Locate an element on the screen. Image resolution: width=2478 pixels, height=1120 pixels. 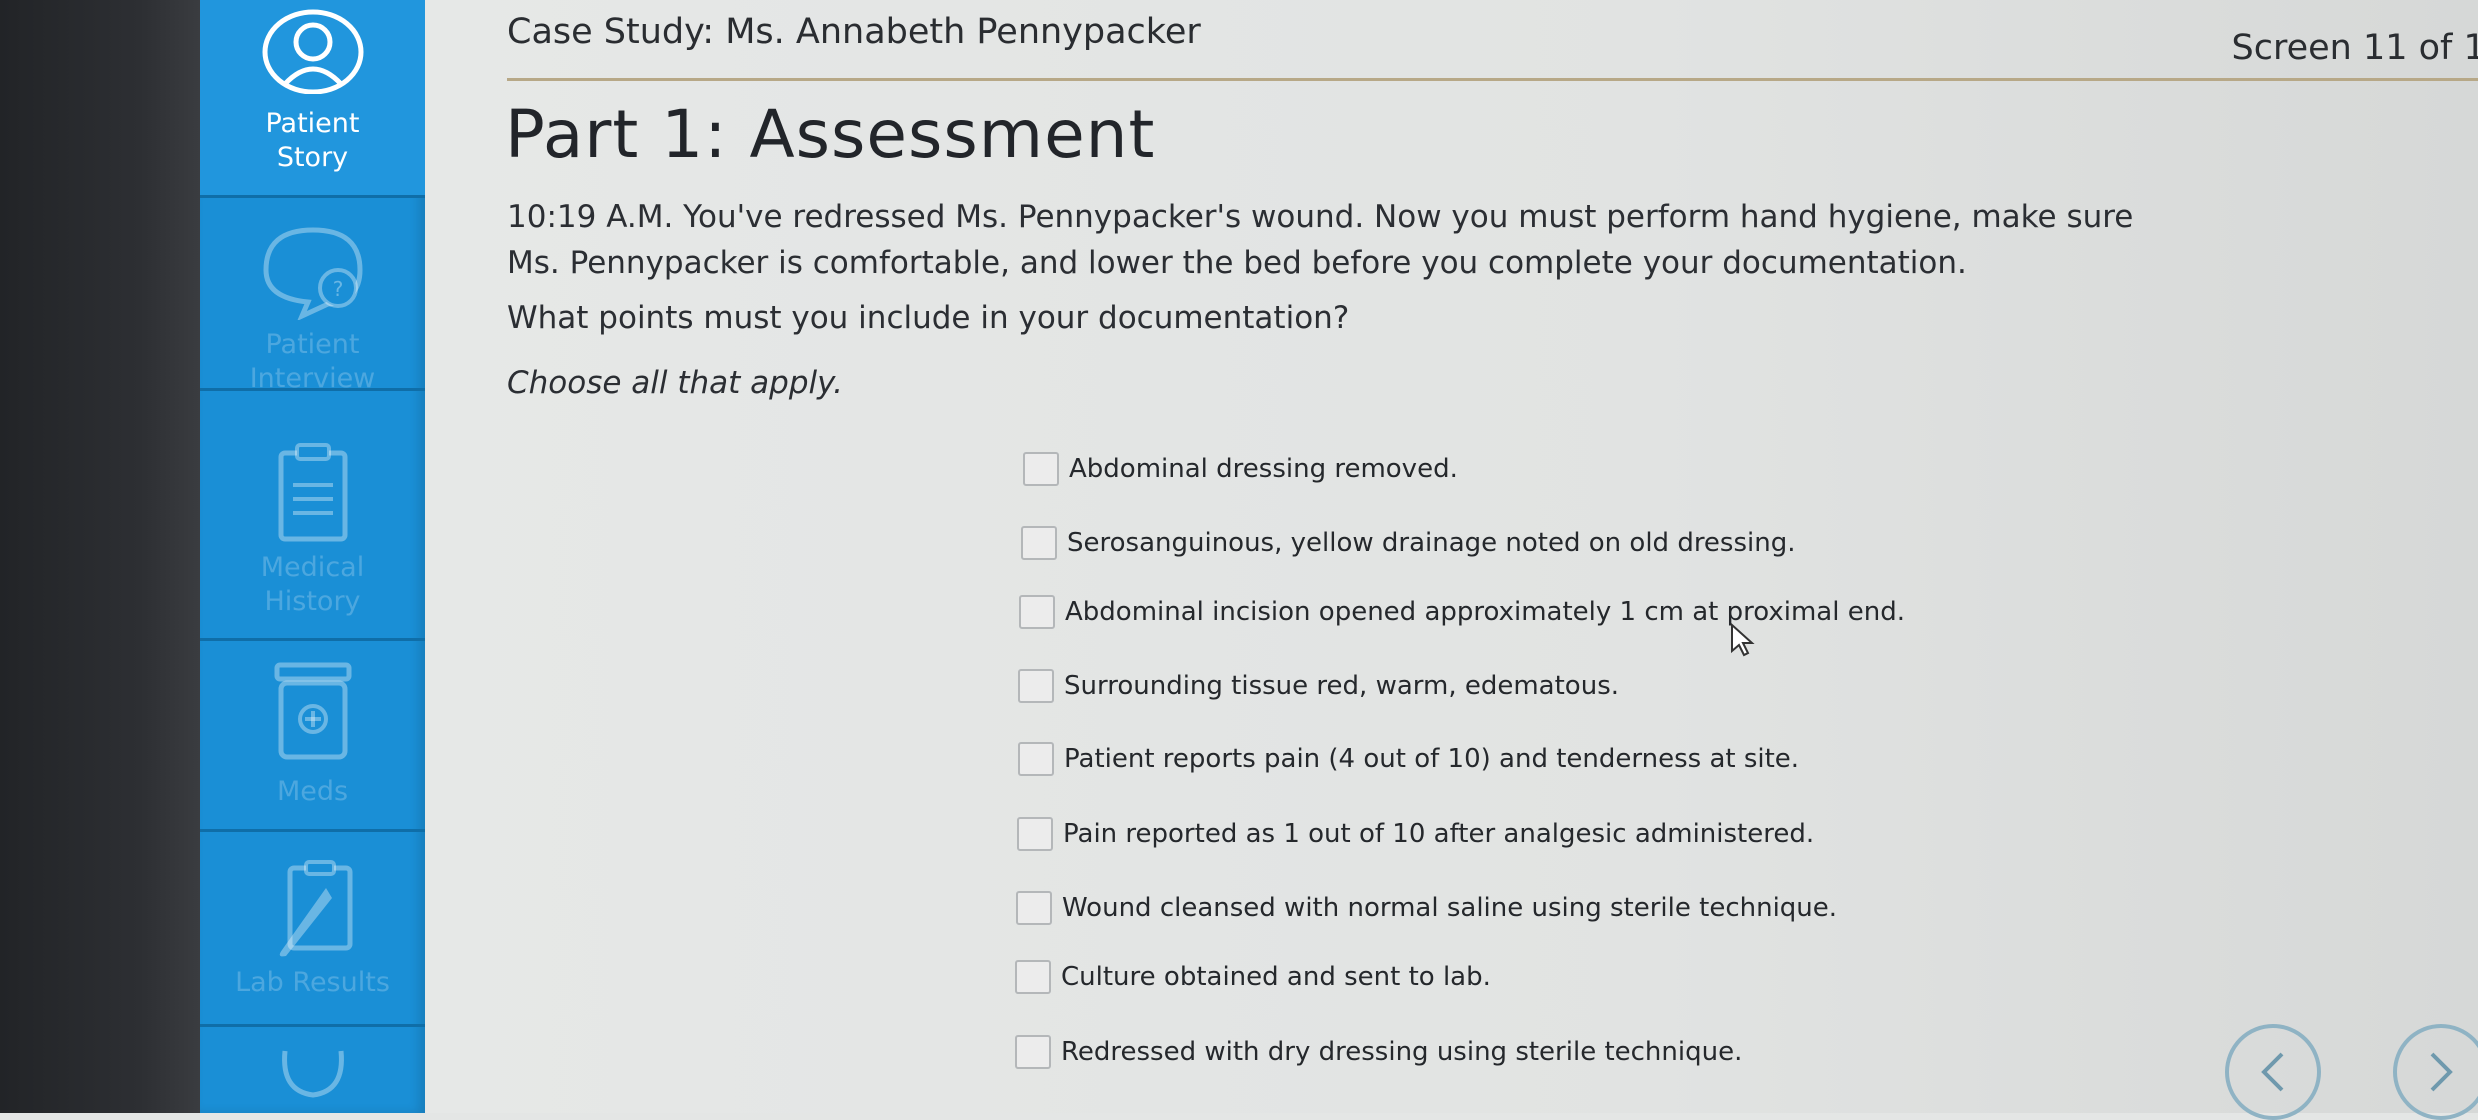
option-label: Abdominal dressing removed. is located at coordinates (1263, 469).